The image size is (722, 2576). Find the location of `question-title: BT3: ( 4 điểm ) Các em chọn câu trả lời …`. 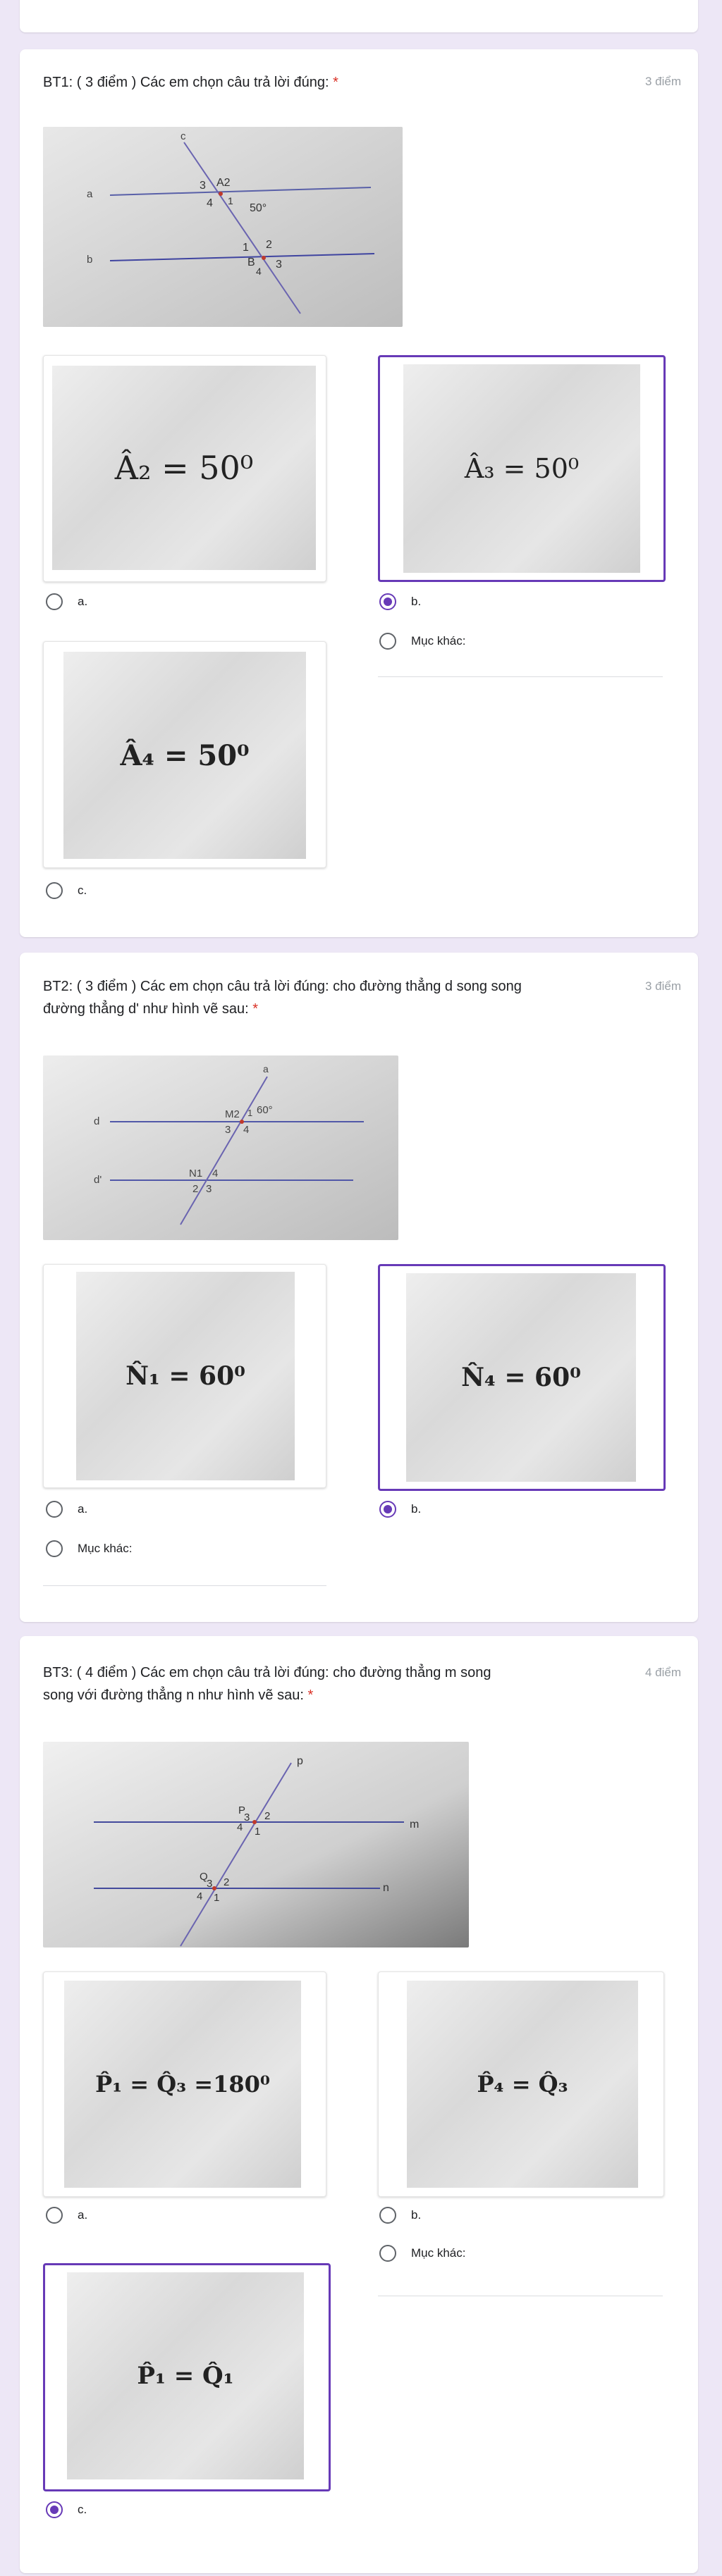

question-title: BT3: ( 4 điểm ) Các em chọn câu trả lời … is located at coordinates (267, 1684).